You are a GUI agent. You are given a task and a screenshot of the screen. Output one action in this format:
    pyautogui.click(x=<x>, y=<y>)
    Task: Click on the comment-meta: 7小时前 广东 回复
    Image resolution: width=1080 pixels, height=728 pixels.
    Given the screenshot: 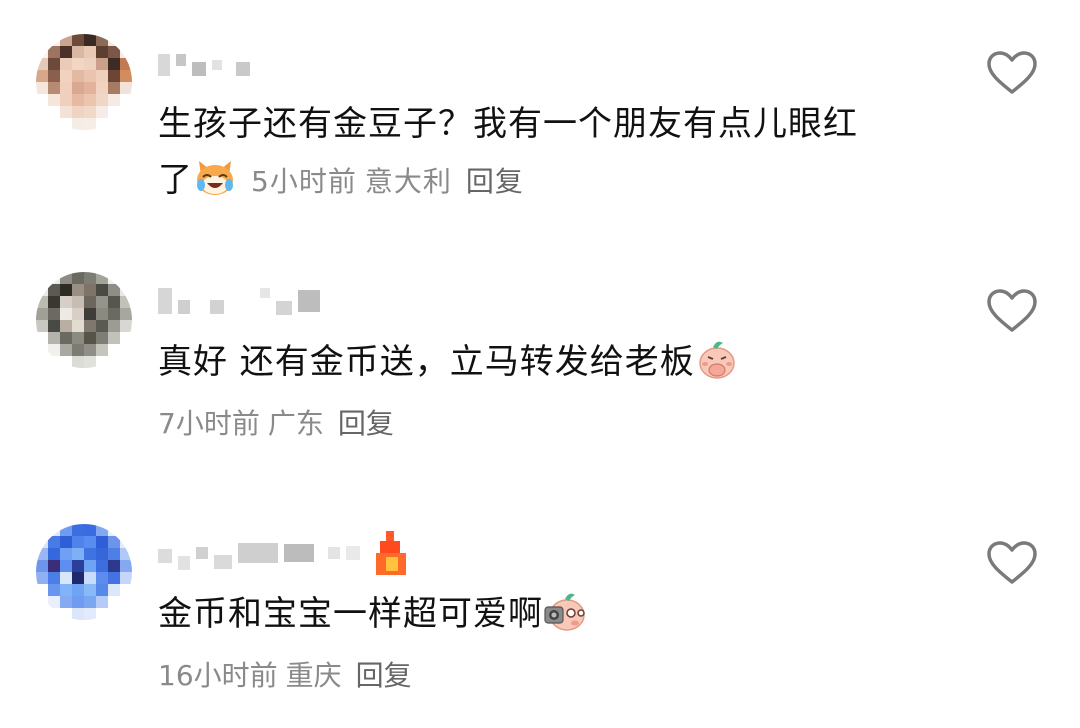 What is the action you would take?
    pyautogui.click(x=276, y=422)
    